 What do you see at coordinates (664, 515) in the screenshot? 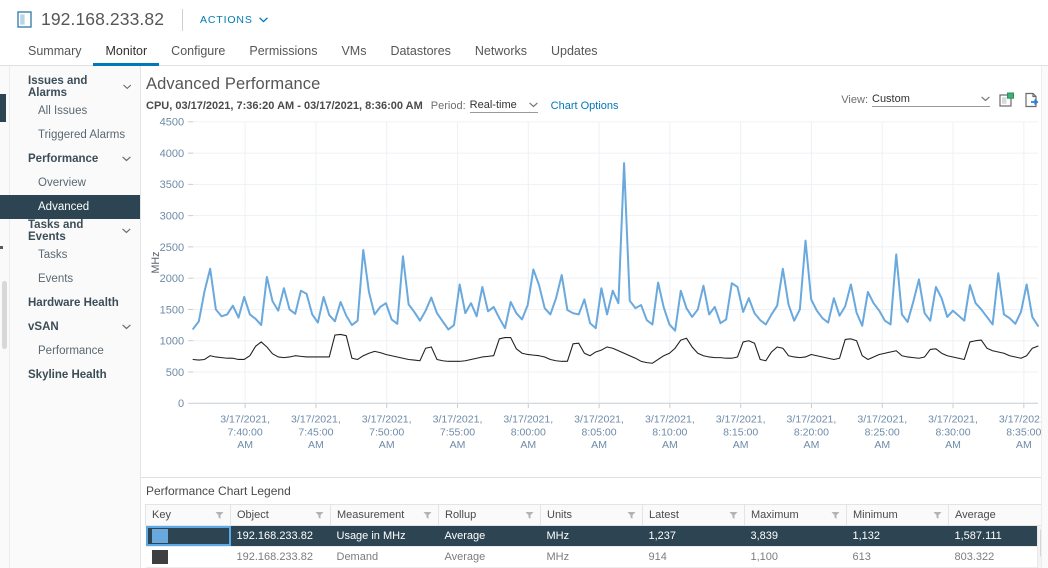
I see `column-label: Latest` at bounding box center [664, 515].